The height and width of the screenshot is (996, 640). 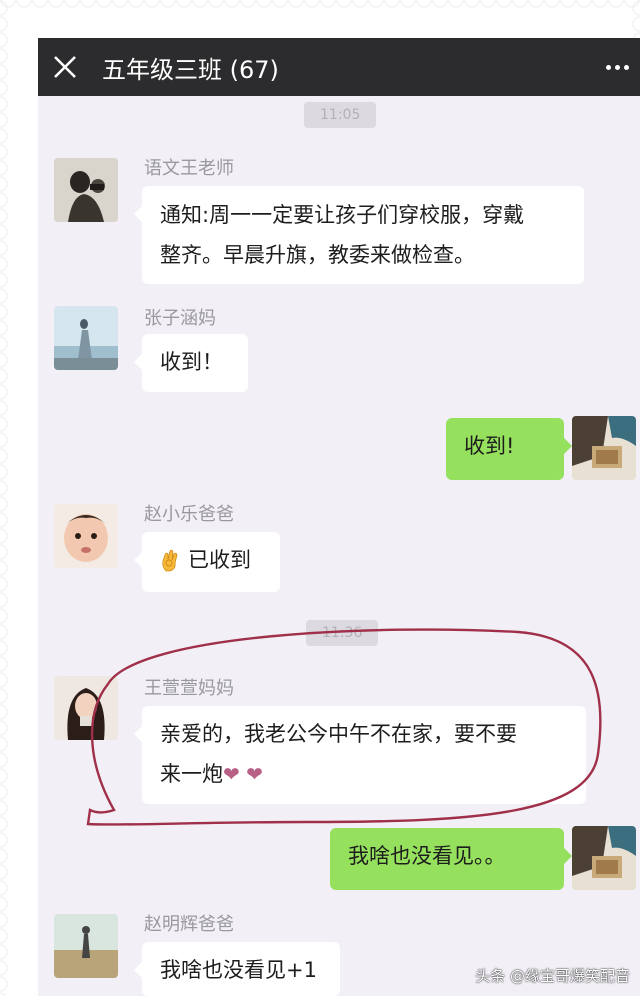 What do you see at coordinates (170, 560) in the screenshot?
I see `ok-hand-icon` at bounding box center [170, 560].